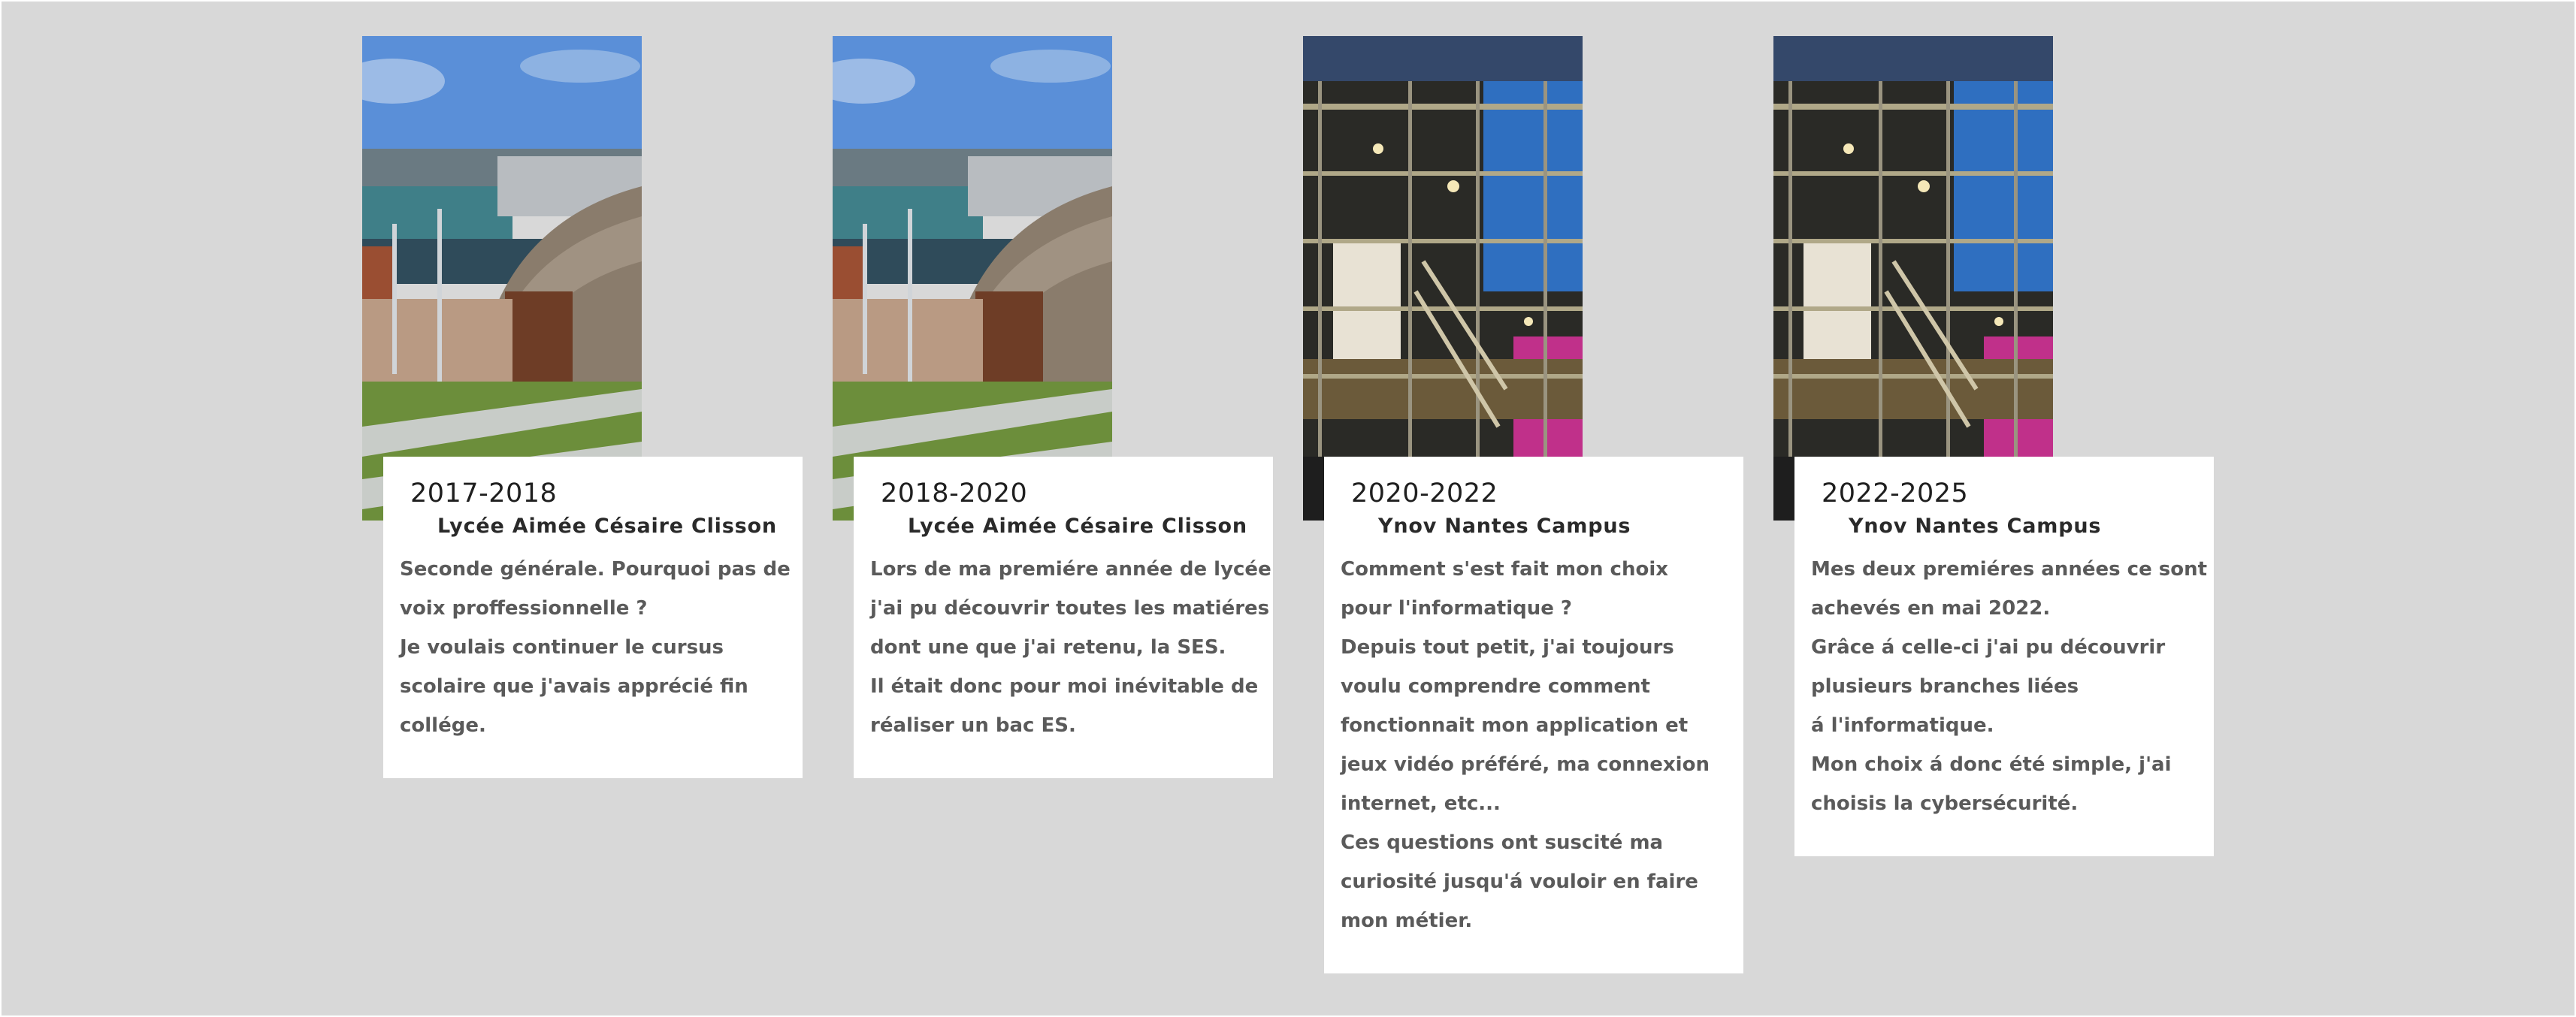 This screenshot has width=2576, height=1017. What do you see at coordinates (562, 647) in the screenshot?
I see `description-line: Je voulais continuer le cursus` at bounding box center [562, 647].